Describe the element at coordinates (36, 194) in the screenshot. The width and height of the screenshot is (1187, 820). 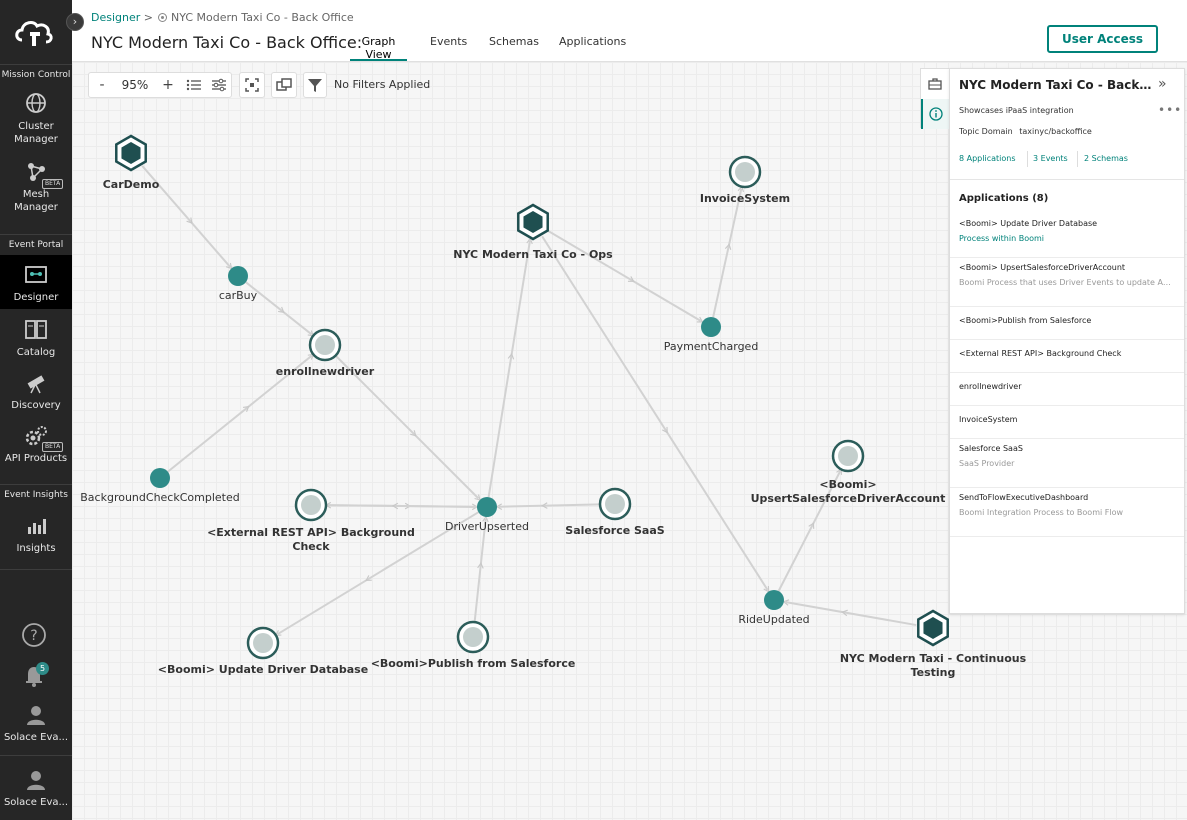
I see `sidebar-label-mesh: Mesh` at that location.